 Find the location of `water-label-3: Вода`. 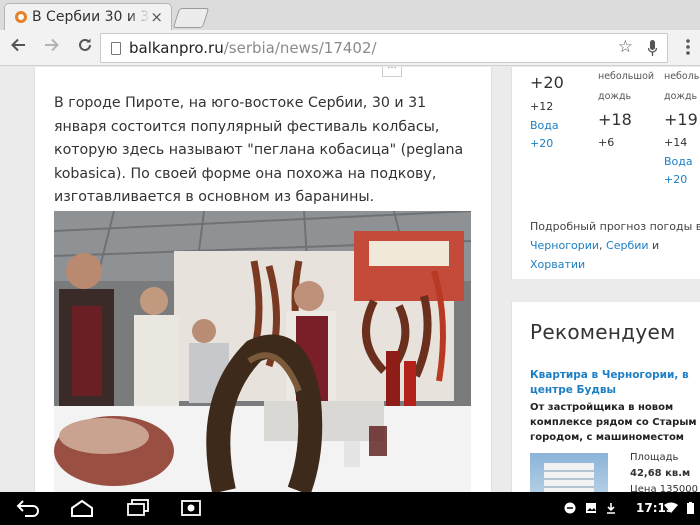

water-label-3: Вода is located at coordinates (678, 161).